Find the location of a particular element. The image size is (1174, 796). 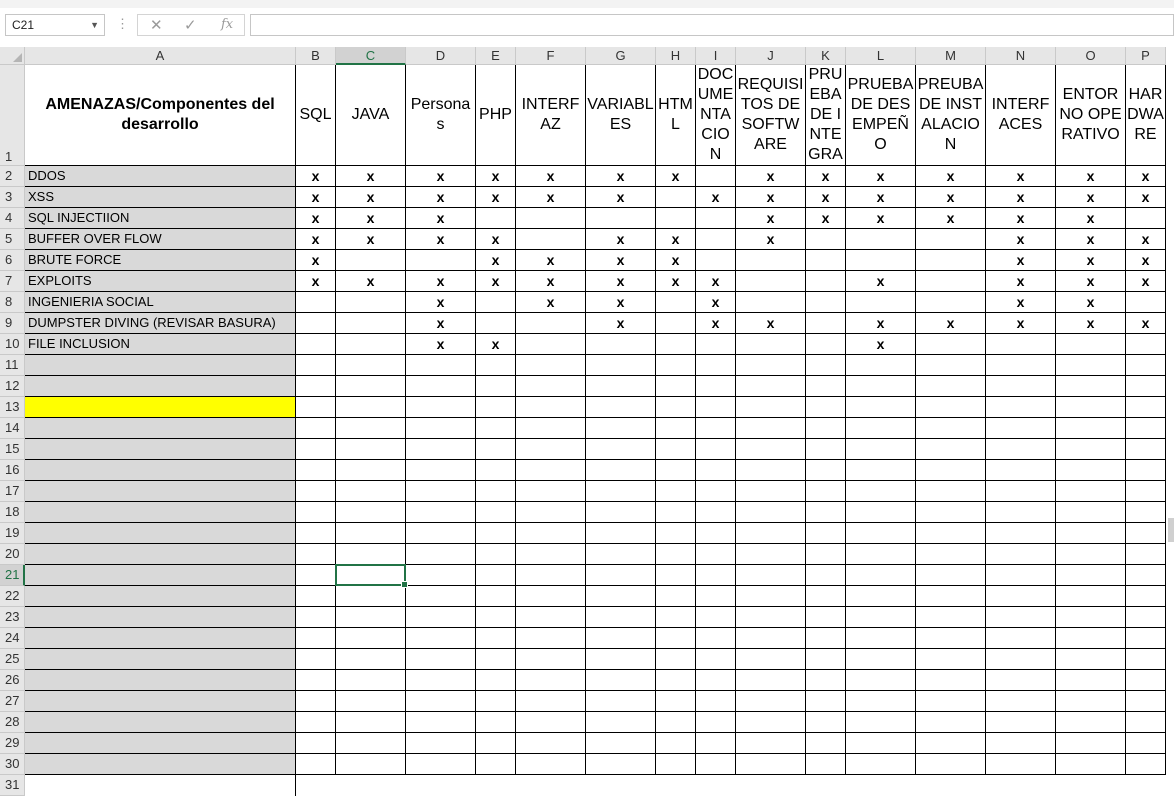

threat-name-cell: INGENIERIA SOCIAL is located at coordinates (160, 302).